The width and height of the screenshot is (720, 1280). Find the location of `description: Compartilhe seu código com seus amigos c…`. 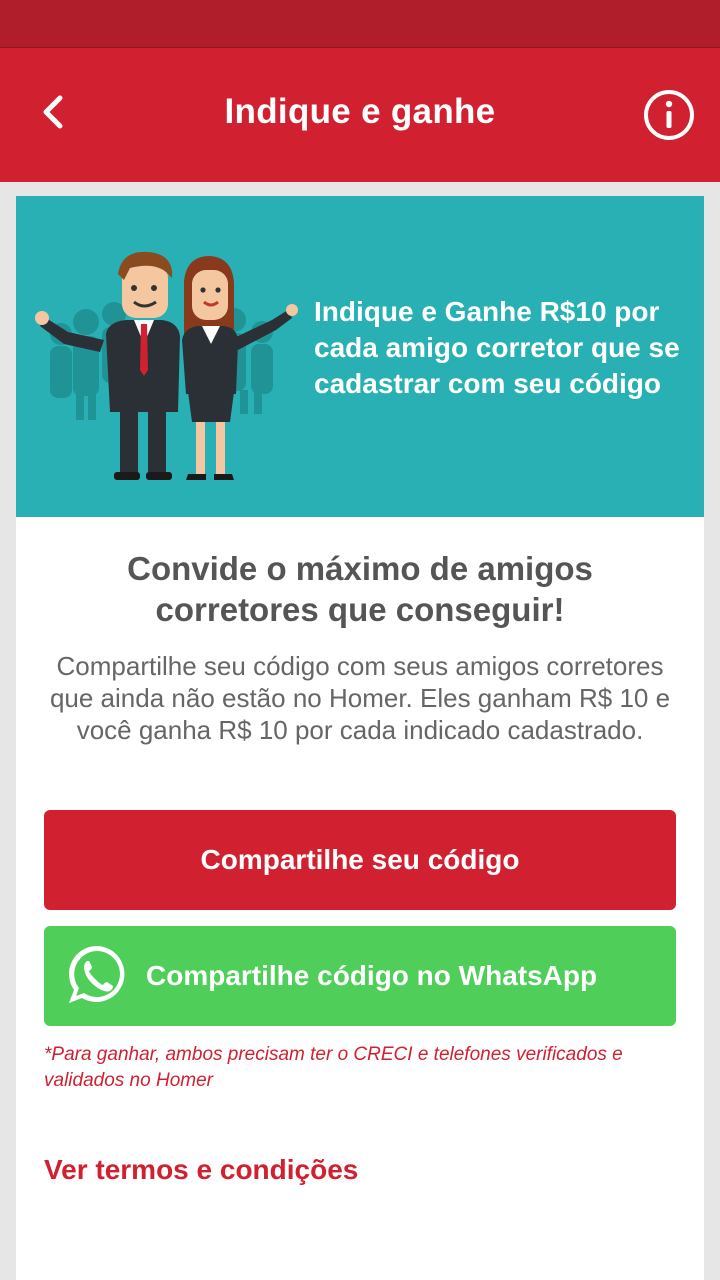

description: Compartilhe seu código com seus amigos c… is located at coordinates (360, 698).